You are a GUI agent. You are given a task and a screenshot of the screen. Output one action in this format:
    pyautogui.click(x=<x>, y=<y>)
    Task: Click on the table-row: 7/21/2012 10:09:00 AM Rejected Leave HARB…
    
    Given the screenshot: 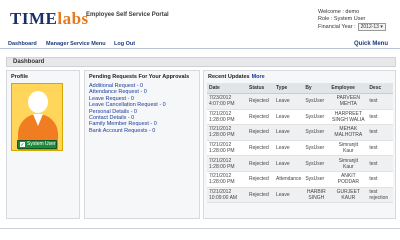 What is the action you would take?
    pyautogui.click(x=300, y=195)
    